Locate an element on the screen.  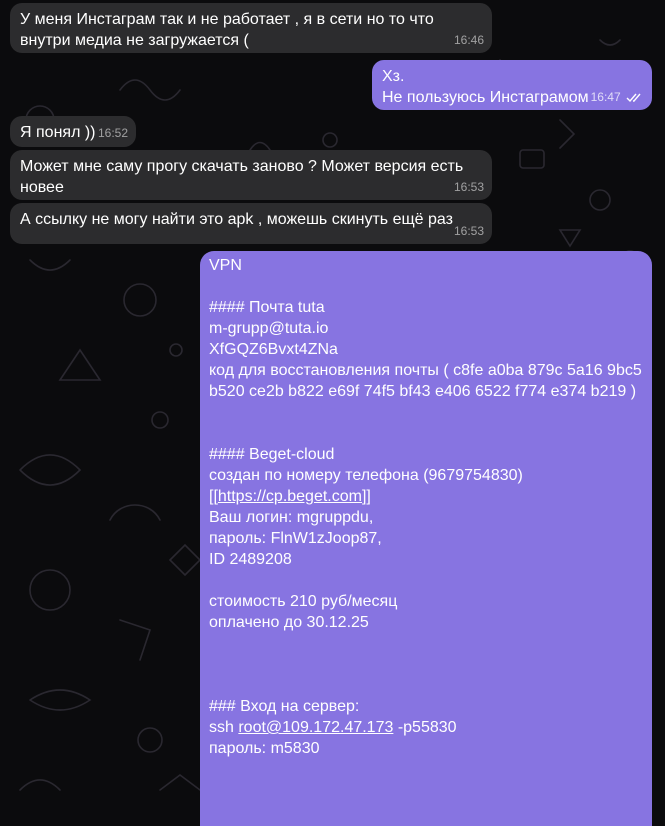
read-checkmarks-icon is located at coordinates (633, 97).